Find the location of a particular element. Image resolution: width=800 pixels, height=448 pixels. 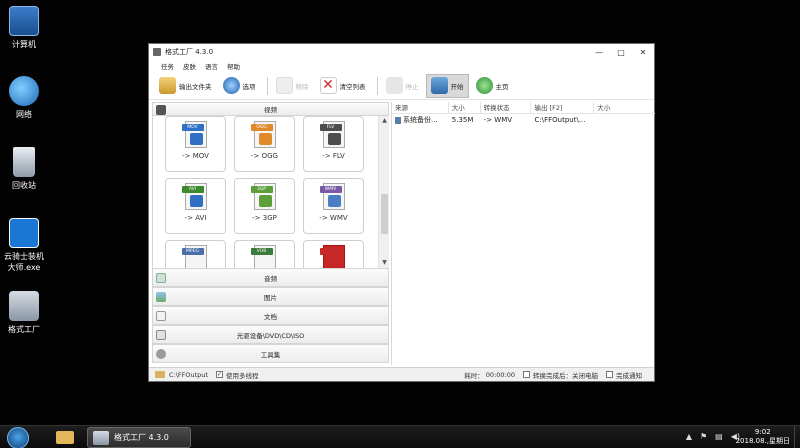

menu-task: 任务 is located at coordinates (167, 66).